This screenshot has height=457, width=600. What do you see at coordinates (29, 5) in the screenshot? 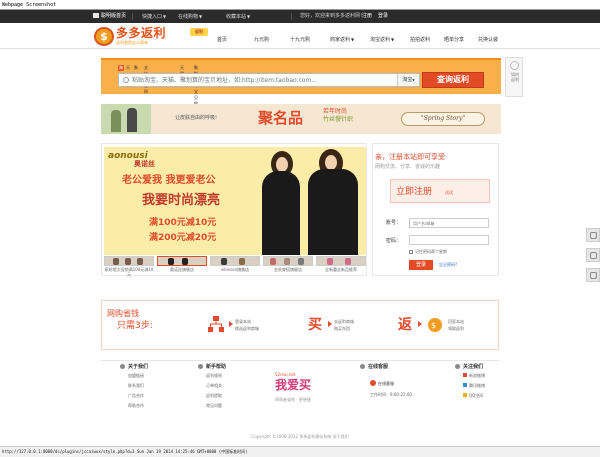
I see `screenshot-caption: Webpage Screenshot` at bounding box center [29, 5].